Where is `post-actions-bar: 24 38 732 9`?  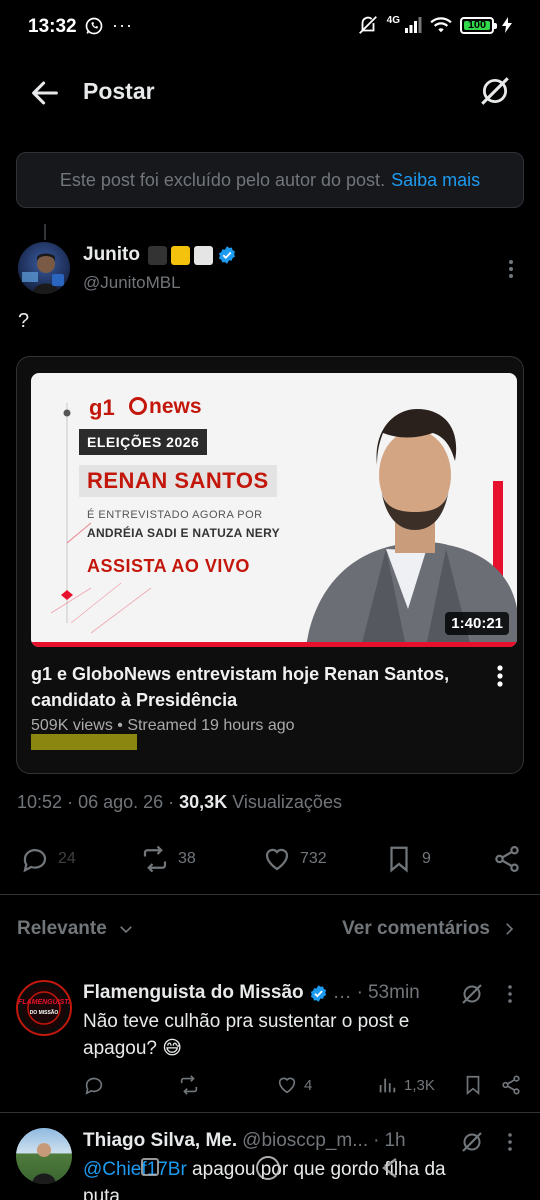 post-actions-bar: 24 38 732 9 is located at coordinates (270, 858).